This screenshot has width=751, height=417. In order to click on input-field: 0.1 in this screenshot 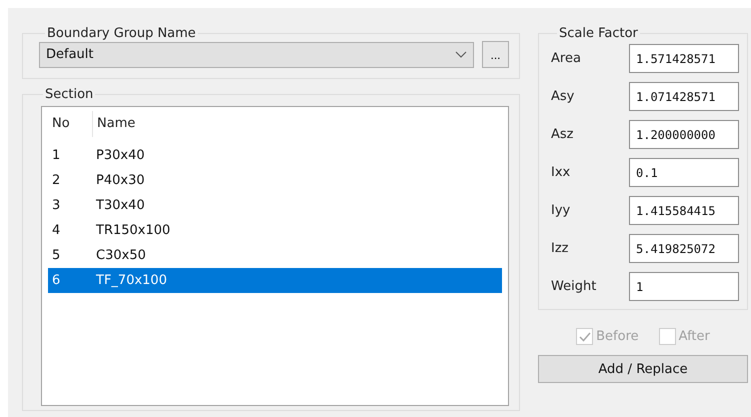, I will do `click(684, 172)`.